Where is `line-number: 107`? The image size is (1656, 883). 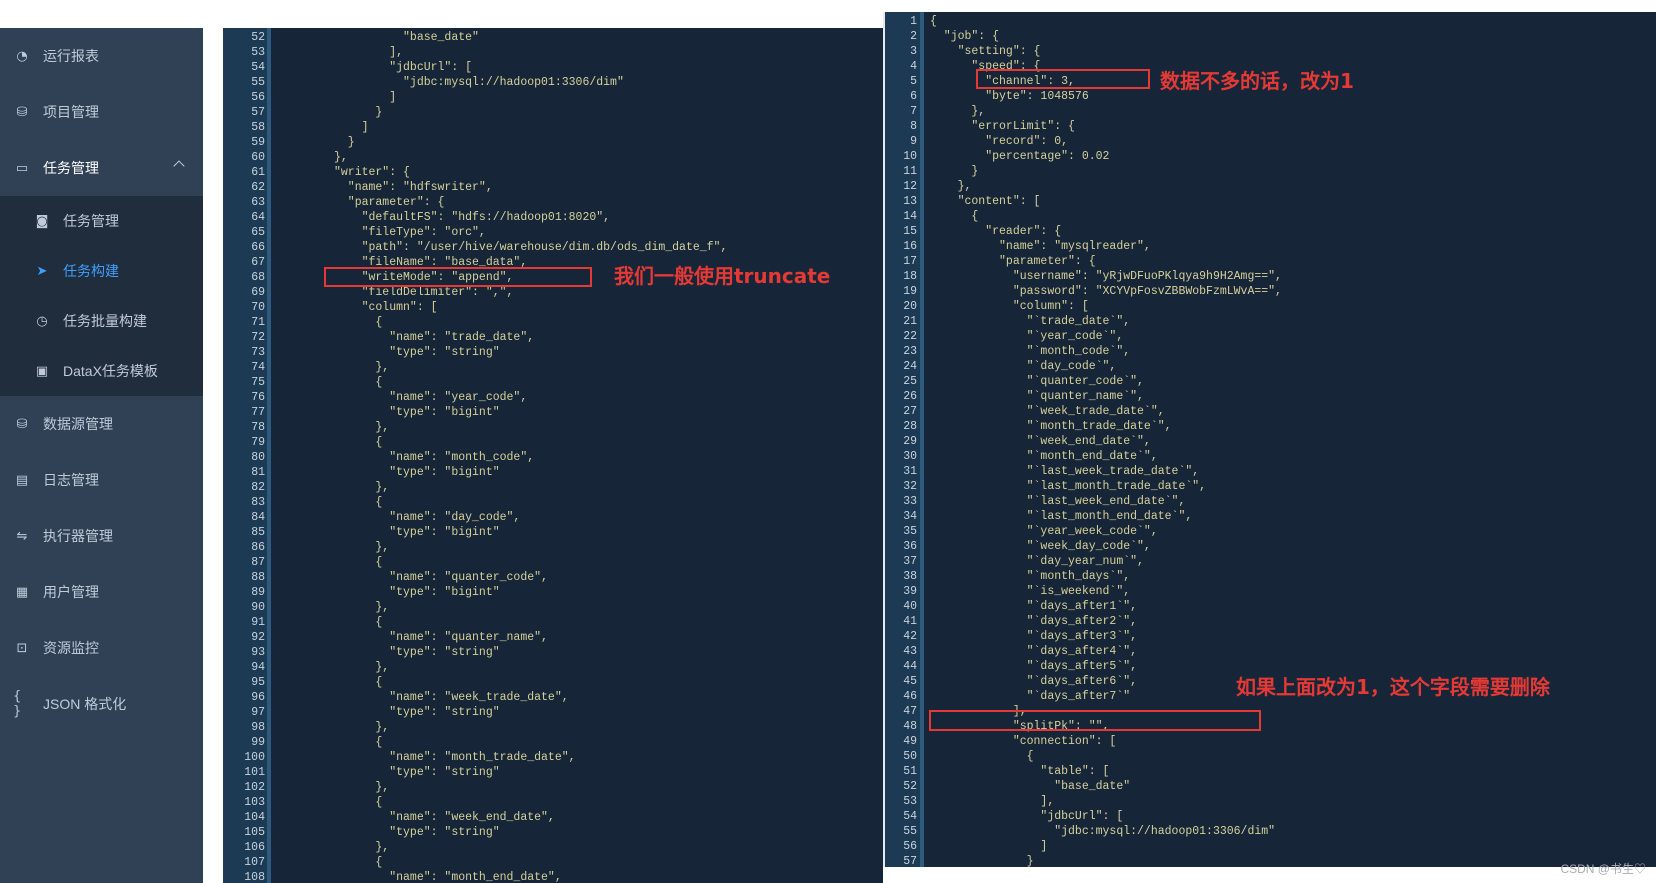
line-number: 107 is located at coordinates (254, 862).